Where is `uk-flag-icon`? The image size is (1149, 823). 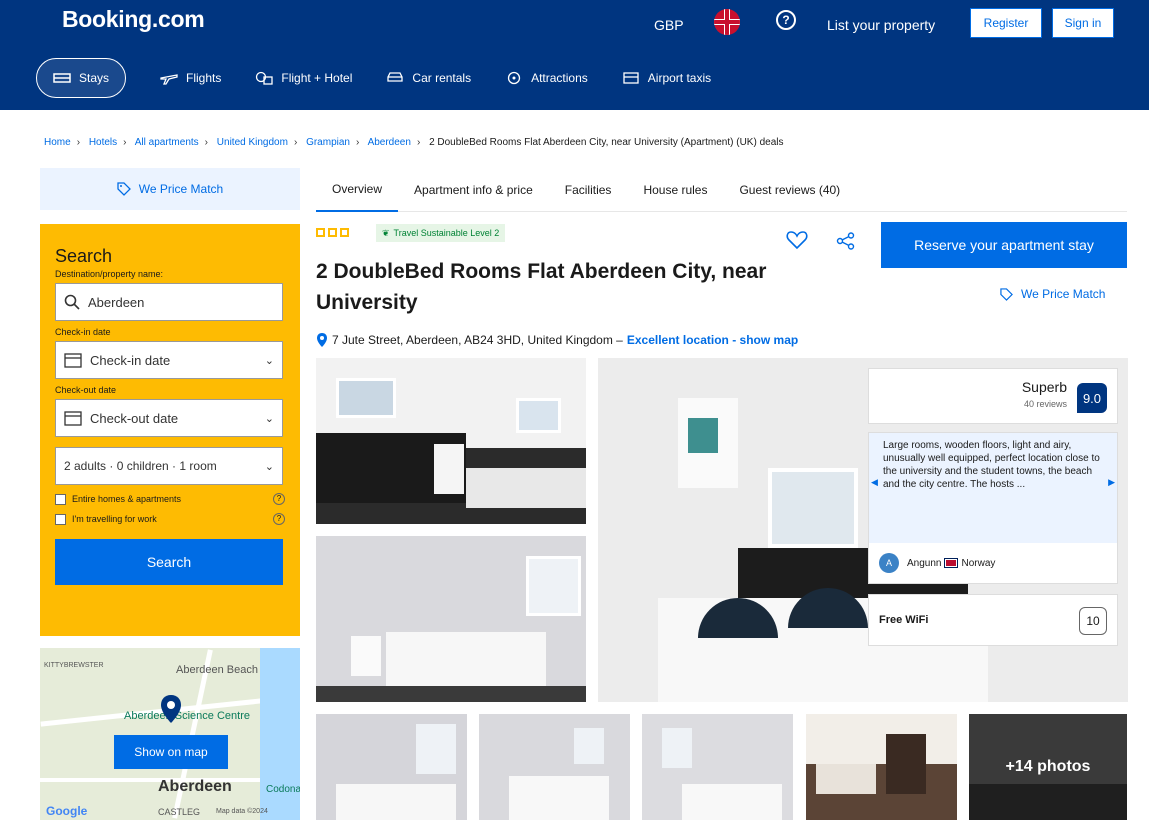 uk-flag-icon is located at coordinates (727, 22).